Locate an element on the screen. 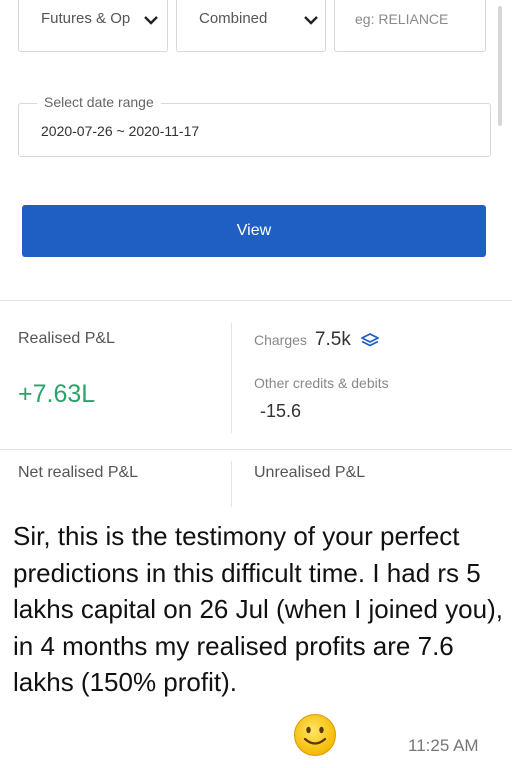  group-dropdown: Combined is located at coordinates (251, 26).